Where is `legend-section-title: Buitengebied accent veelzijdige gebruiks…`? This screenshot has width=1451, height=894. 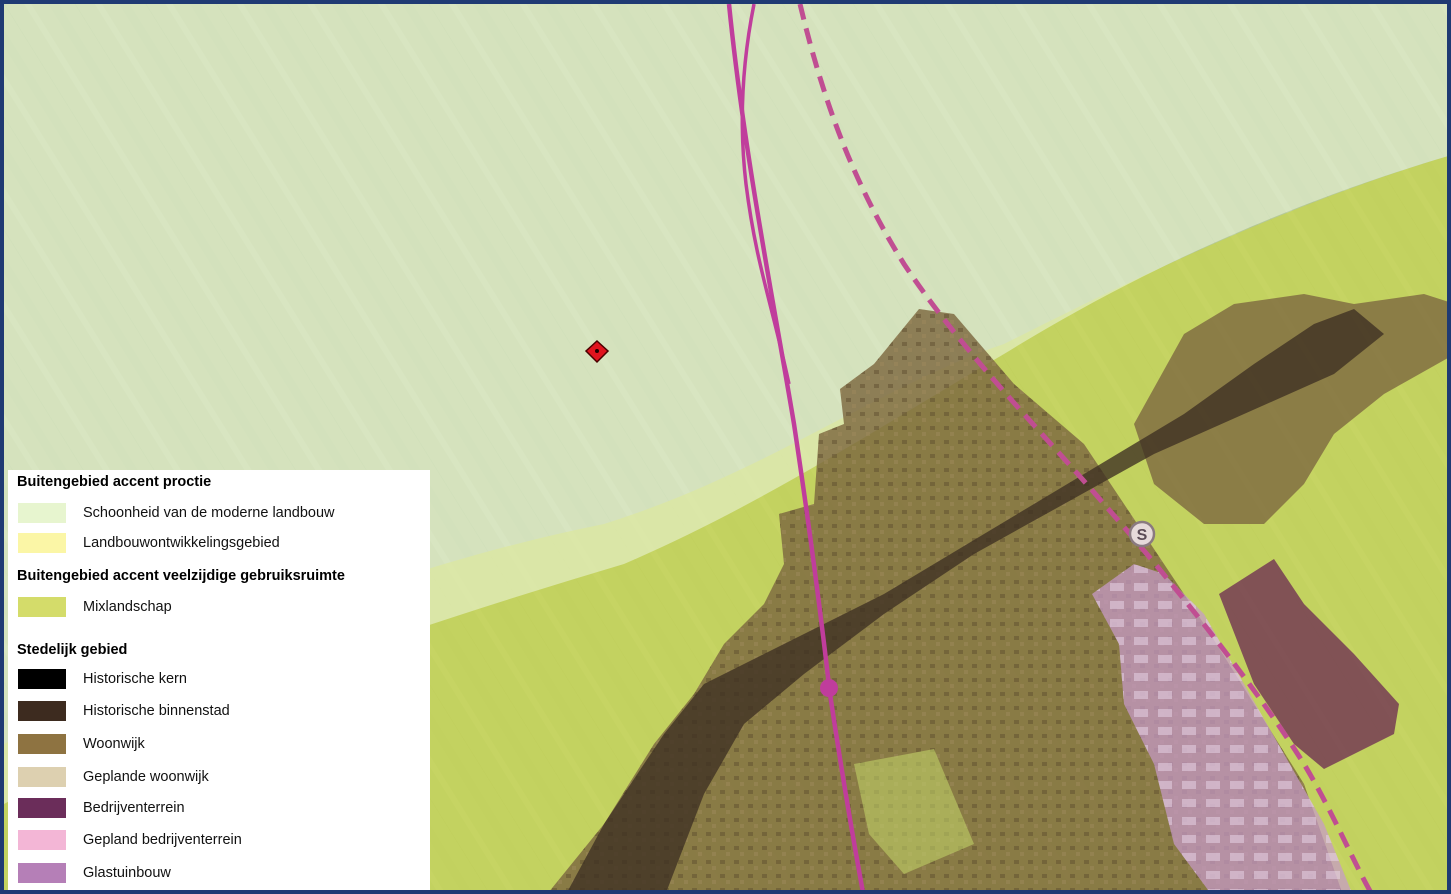 legend-section-title: Buitengebied accent veelzijdige gebruiks… is located at coordinates (181, 576).